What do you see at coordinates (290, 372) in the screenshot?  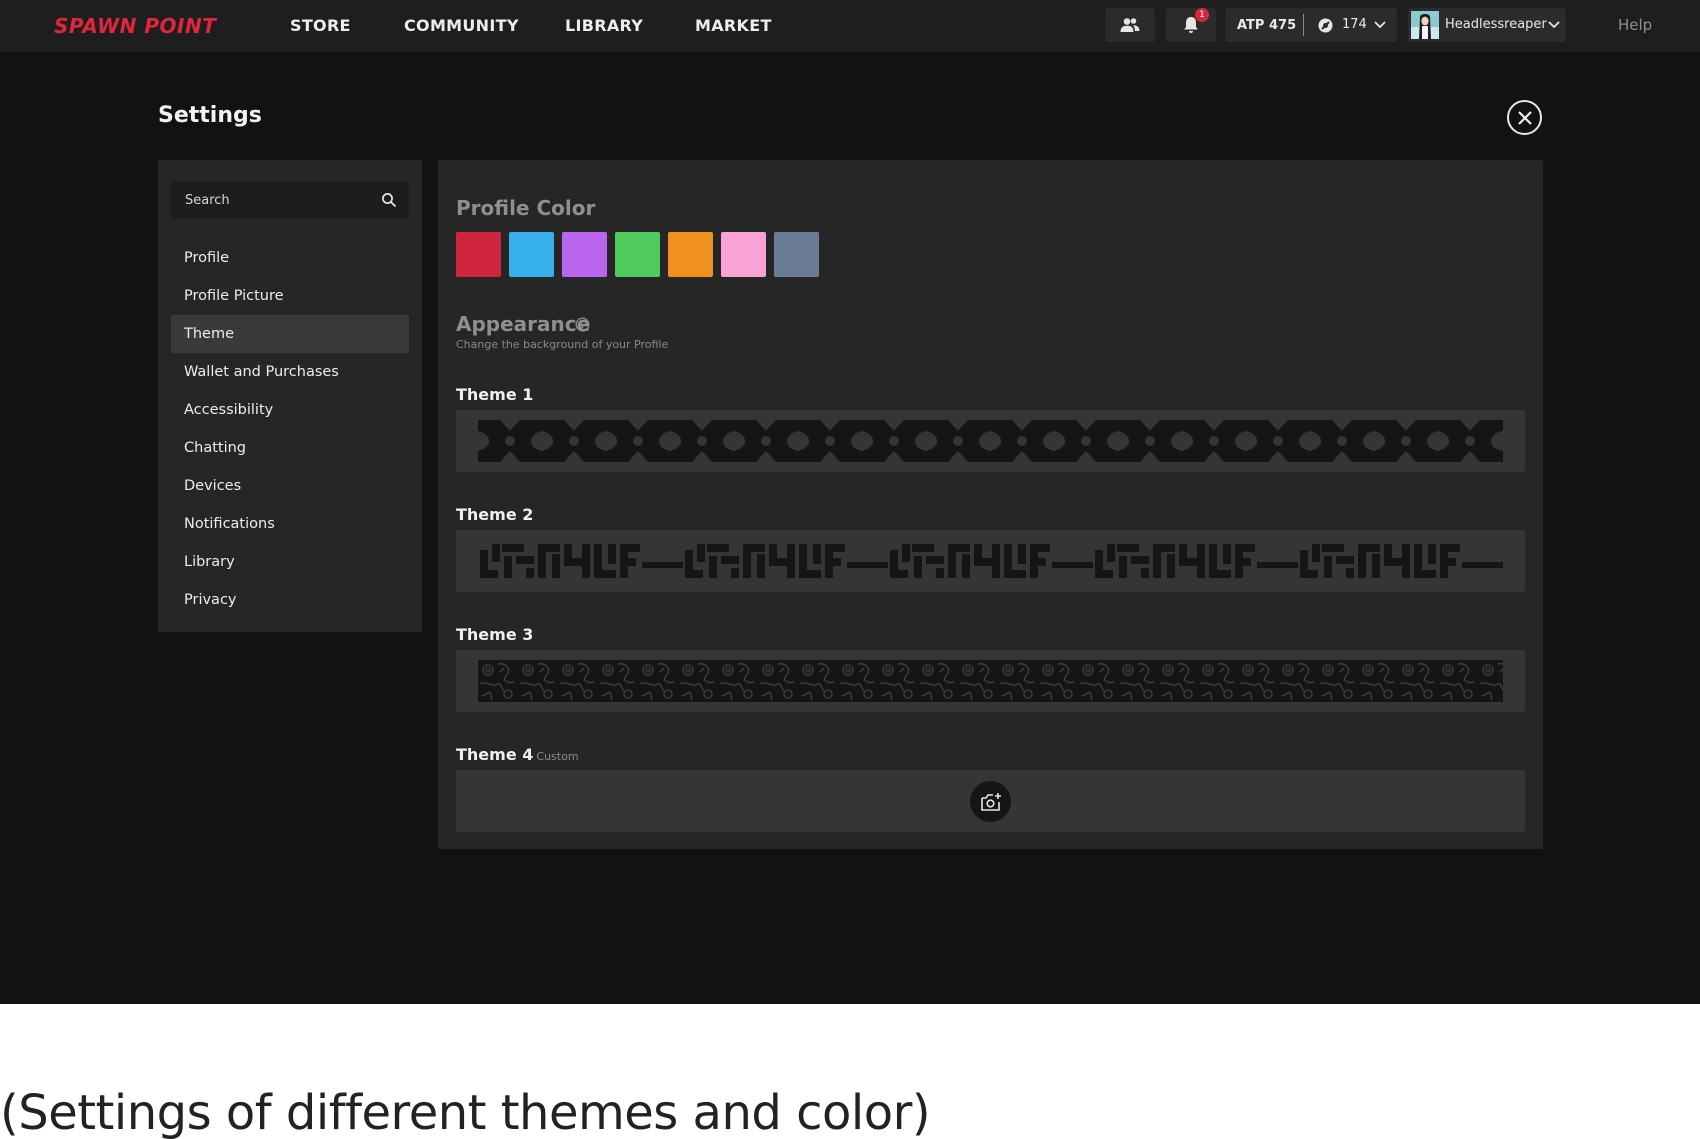 I see `sidebar-item-wallet-and-purchases: Wallet and Purchases` at bounding box center [290, 372].